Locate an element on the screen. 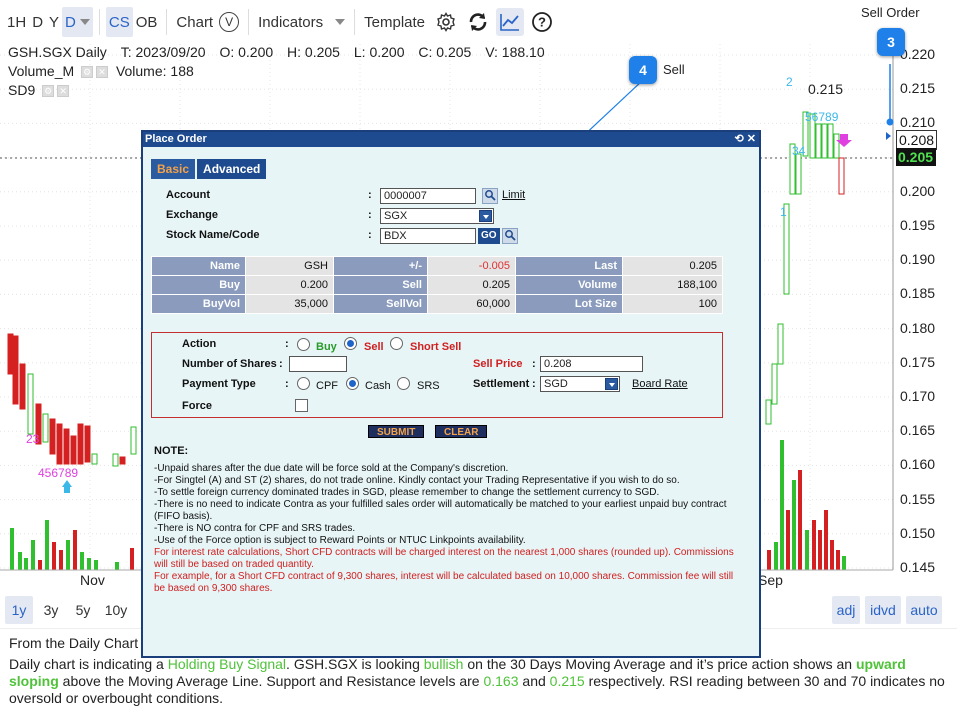 Image resolution: width=957 pixels, height=717 pixels. y-tick-label: 0.200 is located at coordinates (918, 190).